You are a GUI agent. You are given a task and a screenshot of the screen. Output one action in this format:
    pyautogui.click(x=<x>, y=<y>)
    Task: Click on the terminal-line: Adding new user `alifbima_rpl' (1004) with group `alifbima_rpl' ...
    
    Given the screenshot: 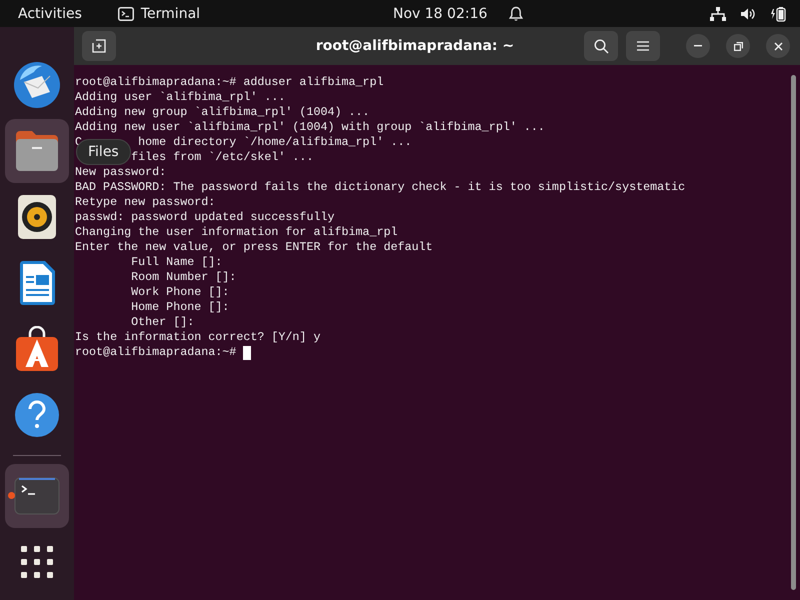 What is the action you would take?
    pyautogui.click(x=310, y=127)
    